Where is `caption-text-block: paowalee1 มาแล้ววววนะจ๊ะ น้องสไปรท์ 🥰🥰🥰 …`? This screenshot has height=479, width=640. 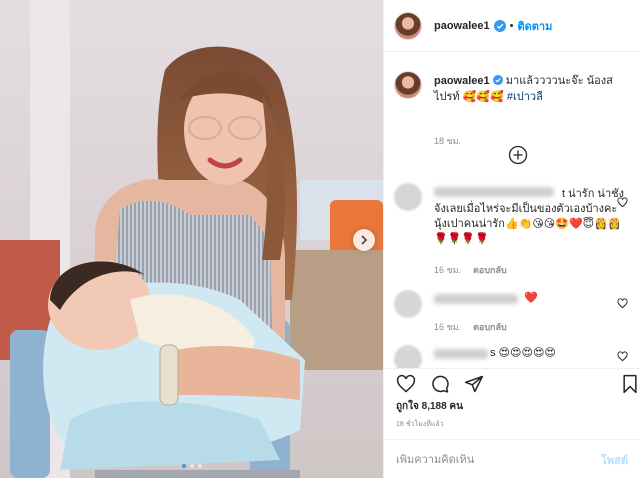 caption-text-block: paowalee1 มาแล้ววววนะจ๊ะ น้องสไปรท์ 🥰🥰🥰 … is located at coordinates (534, 89).